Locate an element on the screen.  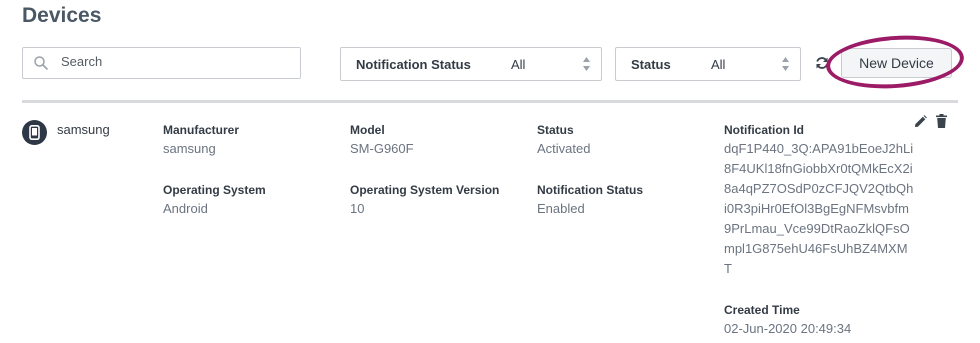
divider is located at coordinates (490, 101).